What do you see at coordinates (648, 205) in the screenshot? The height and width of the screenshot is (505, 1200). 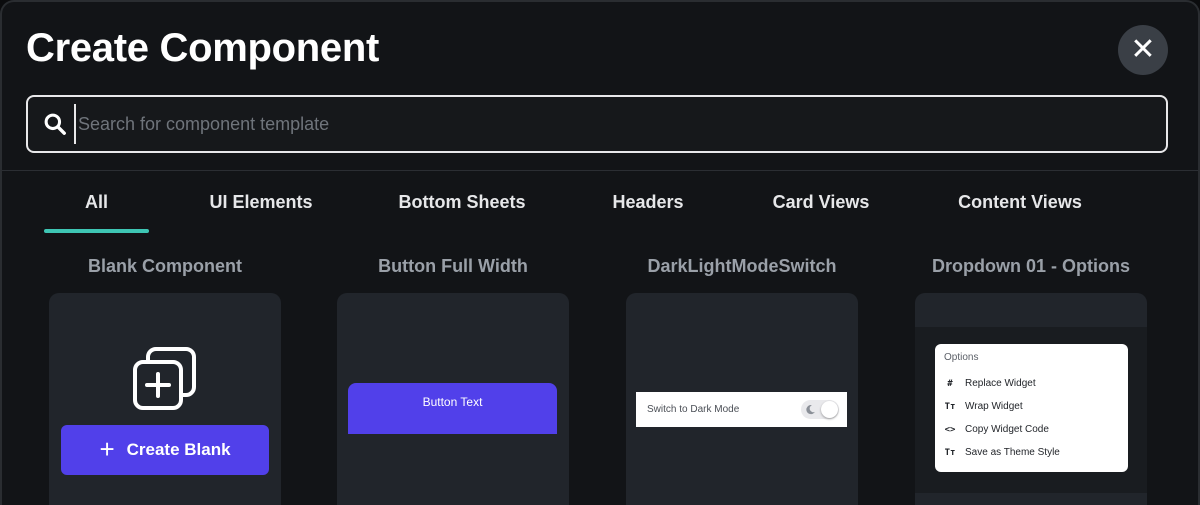 I see `tab-headers: Headers` at bounding box center [648, 205].